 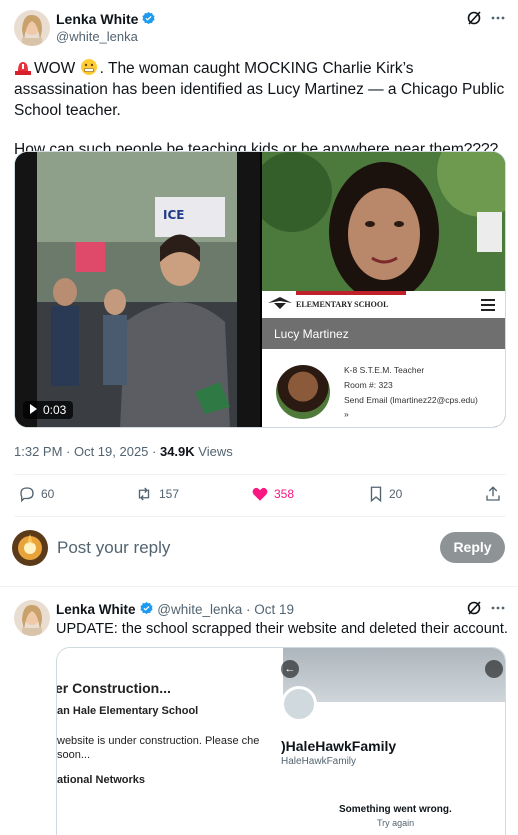 What do you see at coordinates (376, 494) in the screenshot?
I see `bookmark-icon` at bounding box center [376, 494].